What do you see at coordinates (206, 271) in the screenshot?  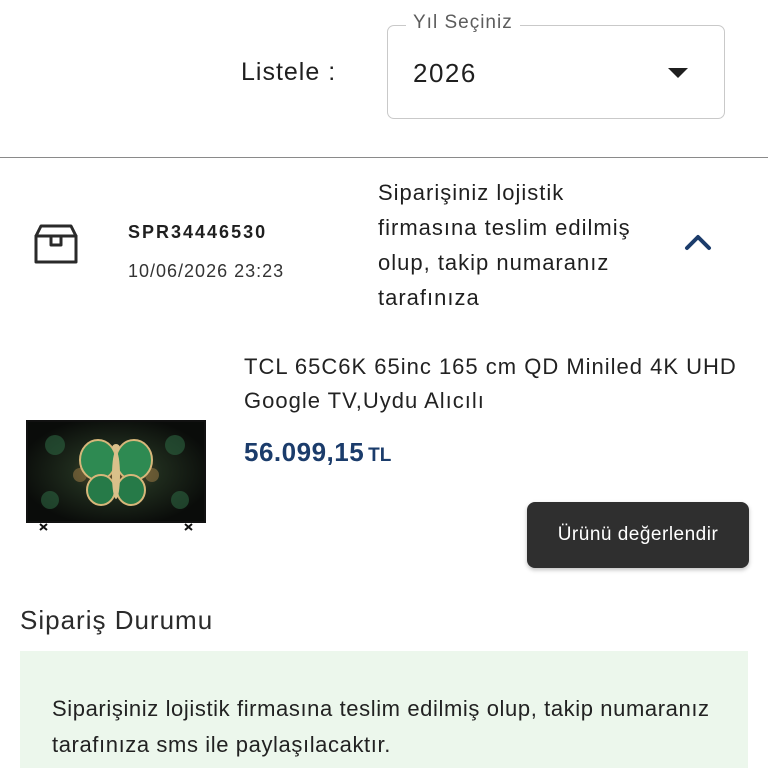 I see `order-date: 10/06/2026 23:23` at bounding box center [206, 271].